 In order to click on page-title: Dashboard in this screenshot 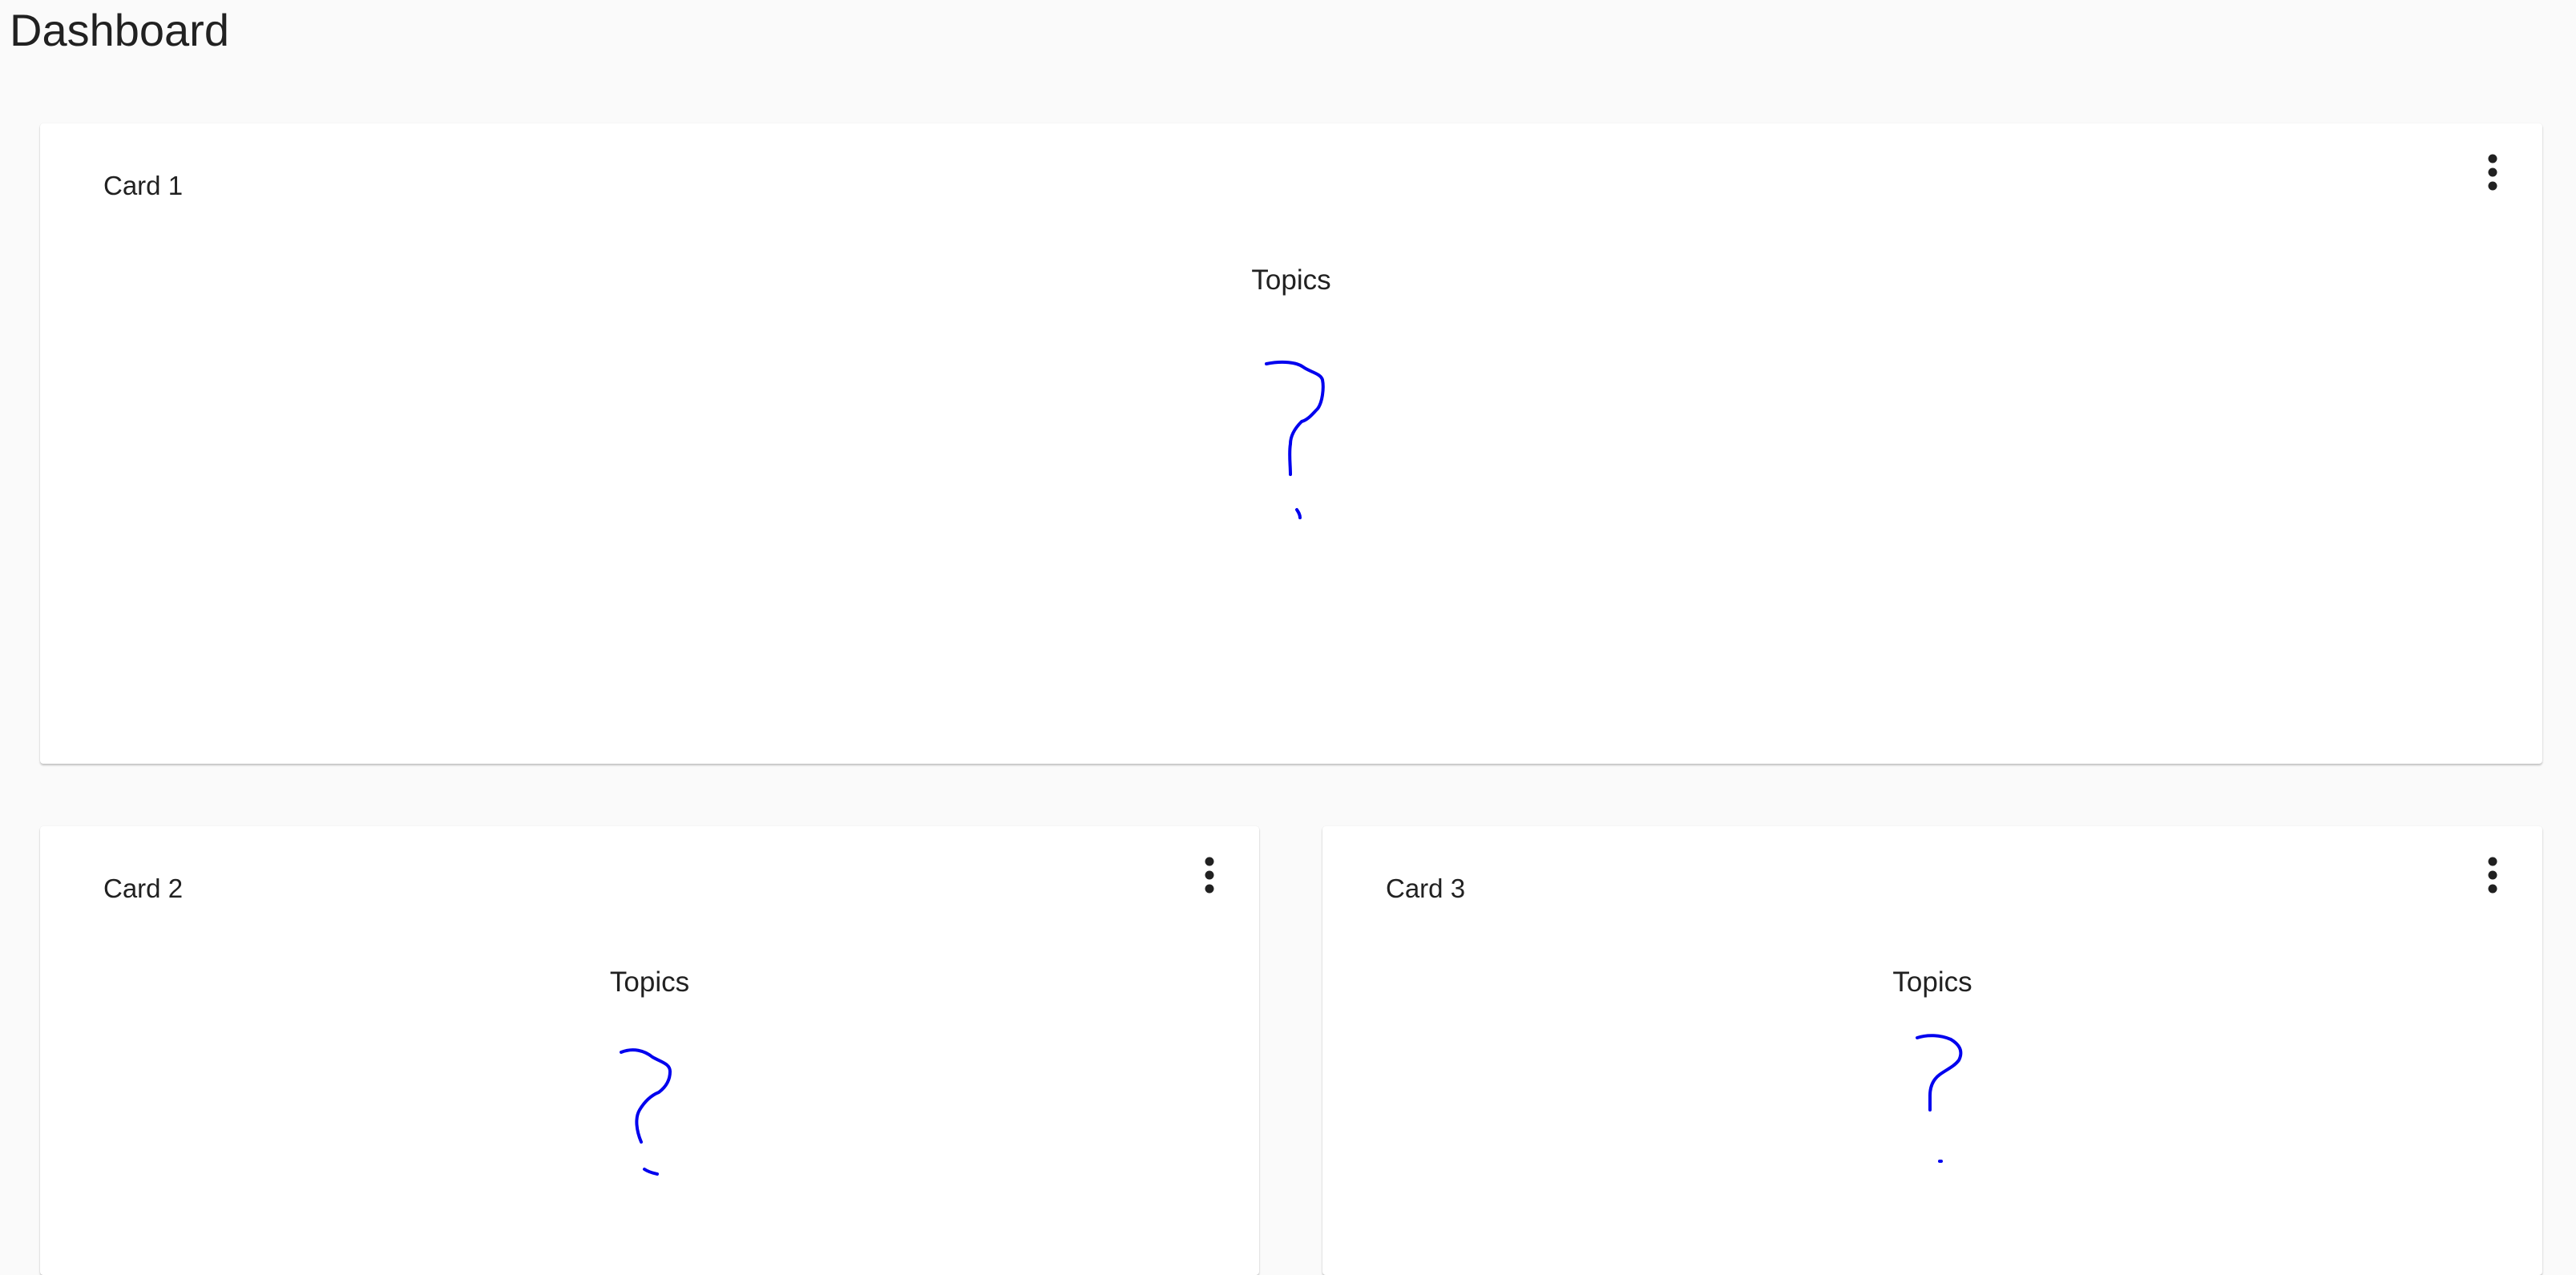, I will do `click(120, 30)`.